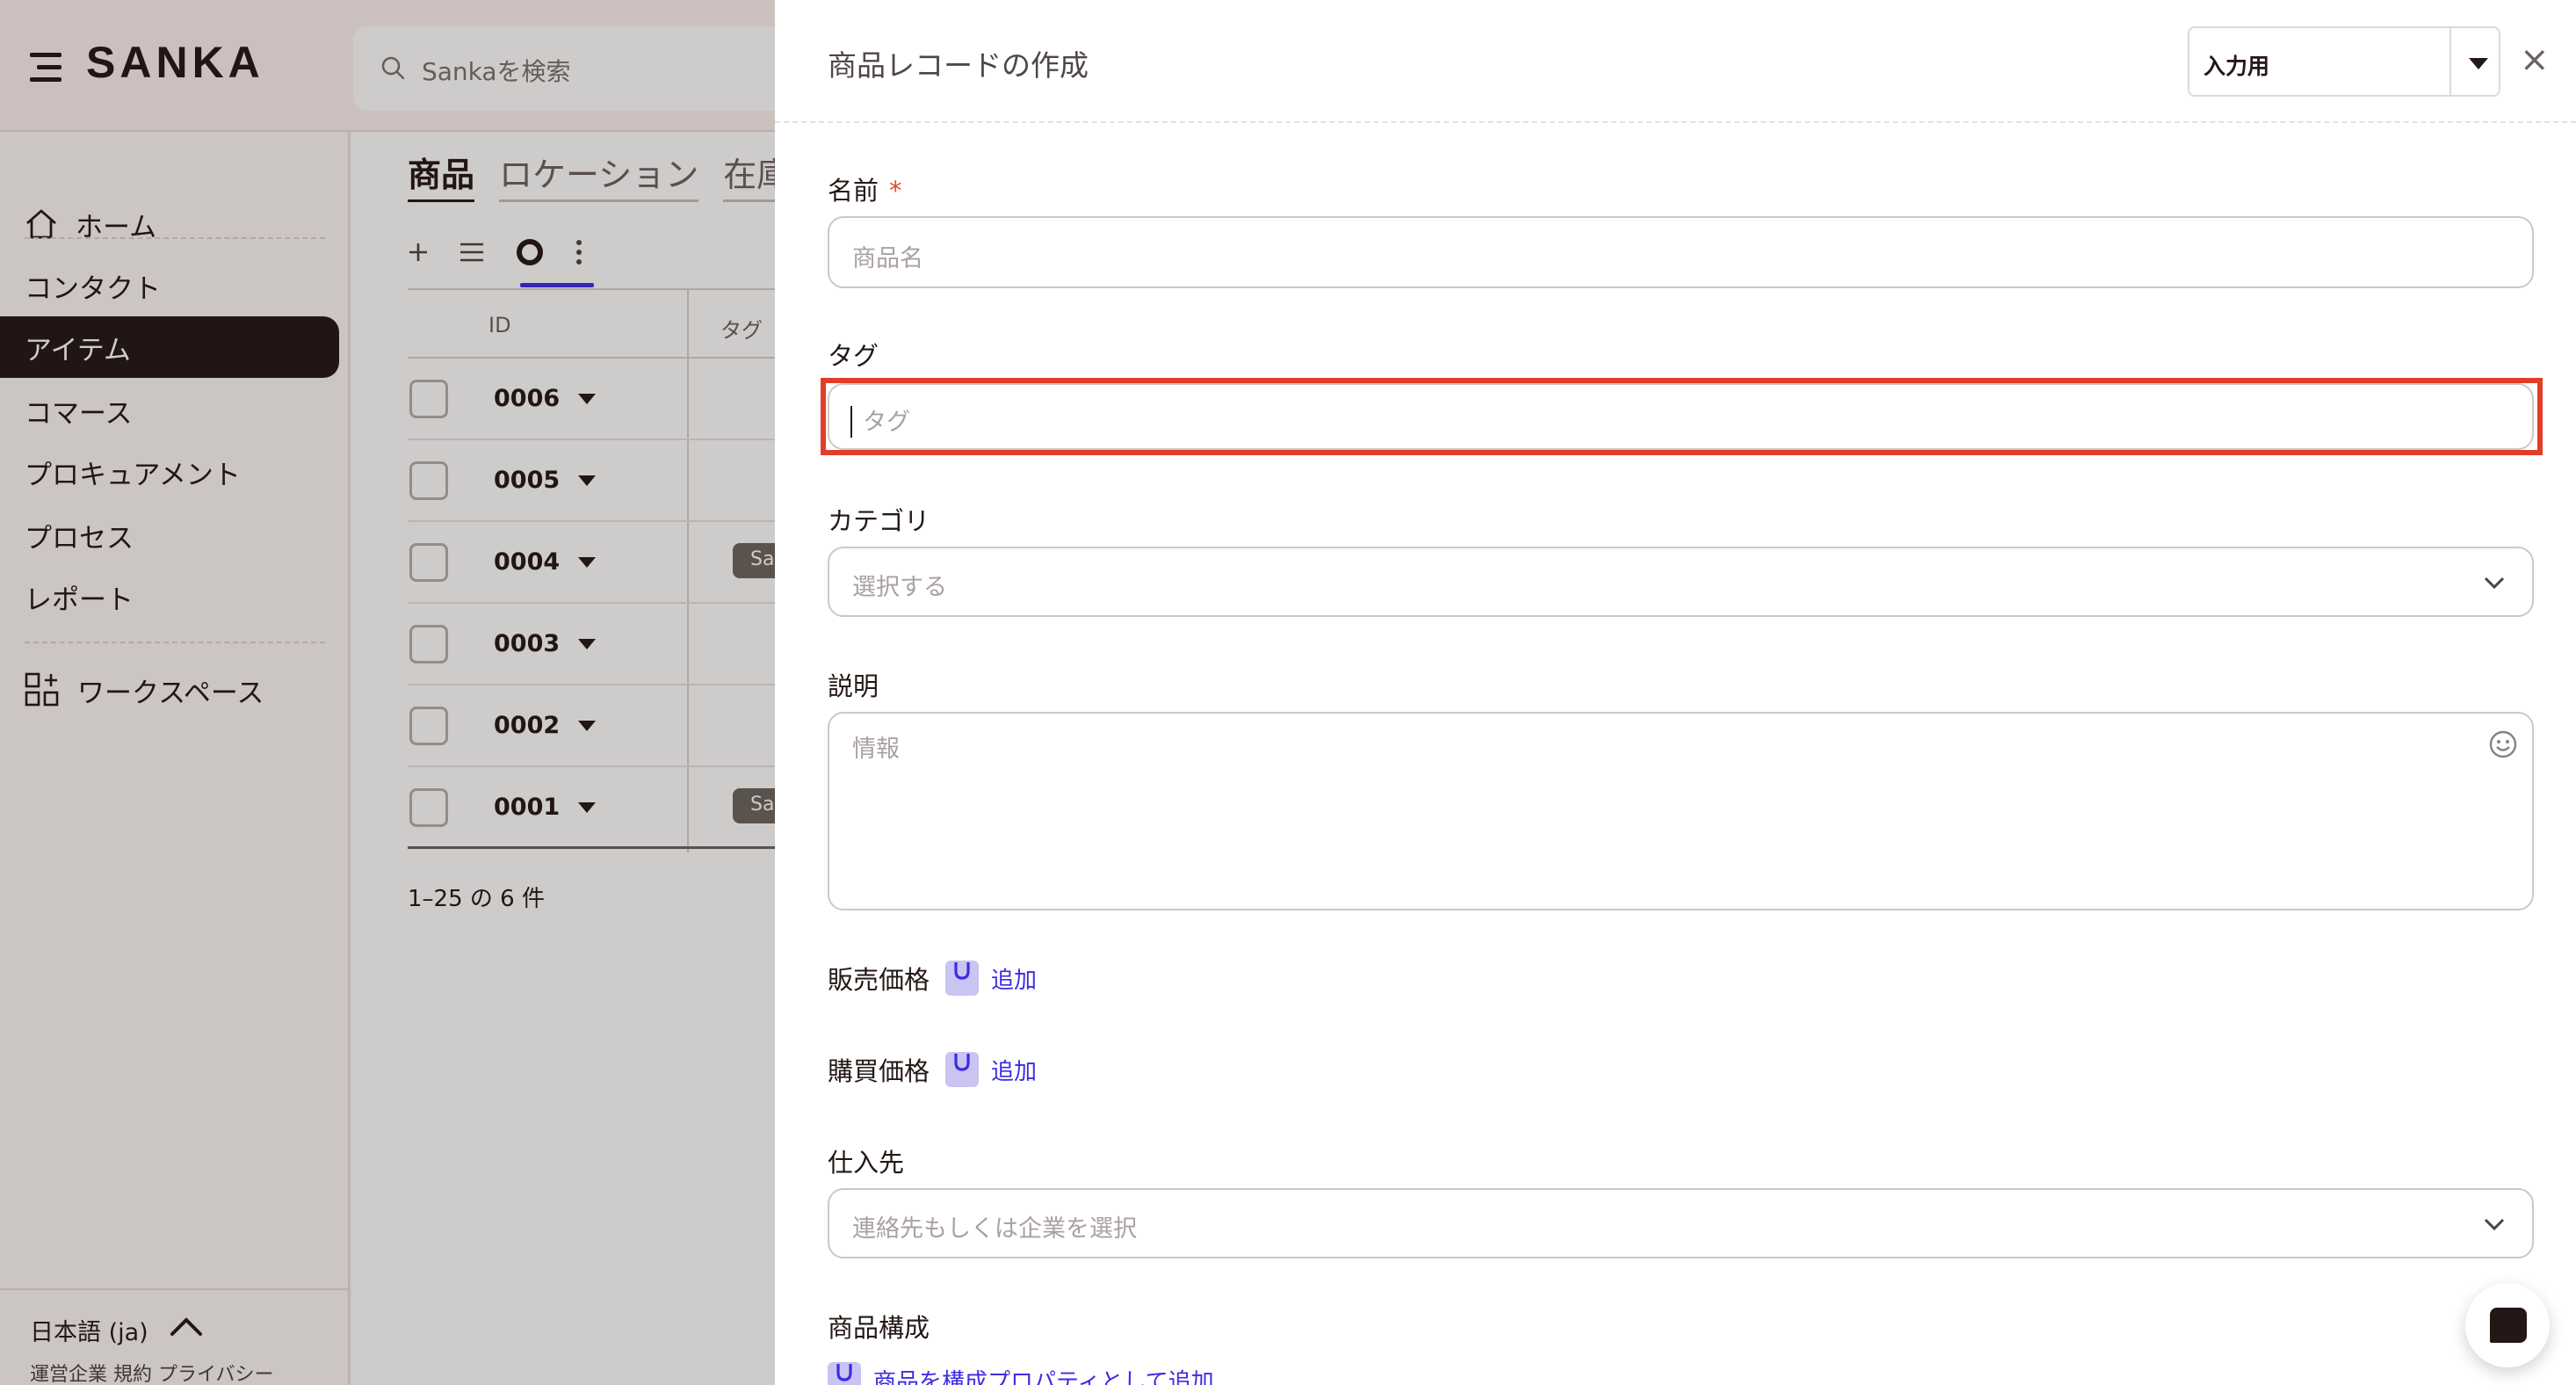 The height and width of the screenshot is (1385, 2576). What do you see at coordinates (853, 686) in the screenshot?
I see `description-label: 説明` at bounding box center [853, 686].